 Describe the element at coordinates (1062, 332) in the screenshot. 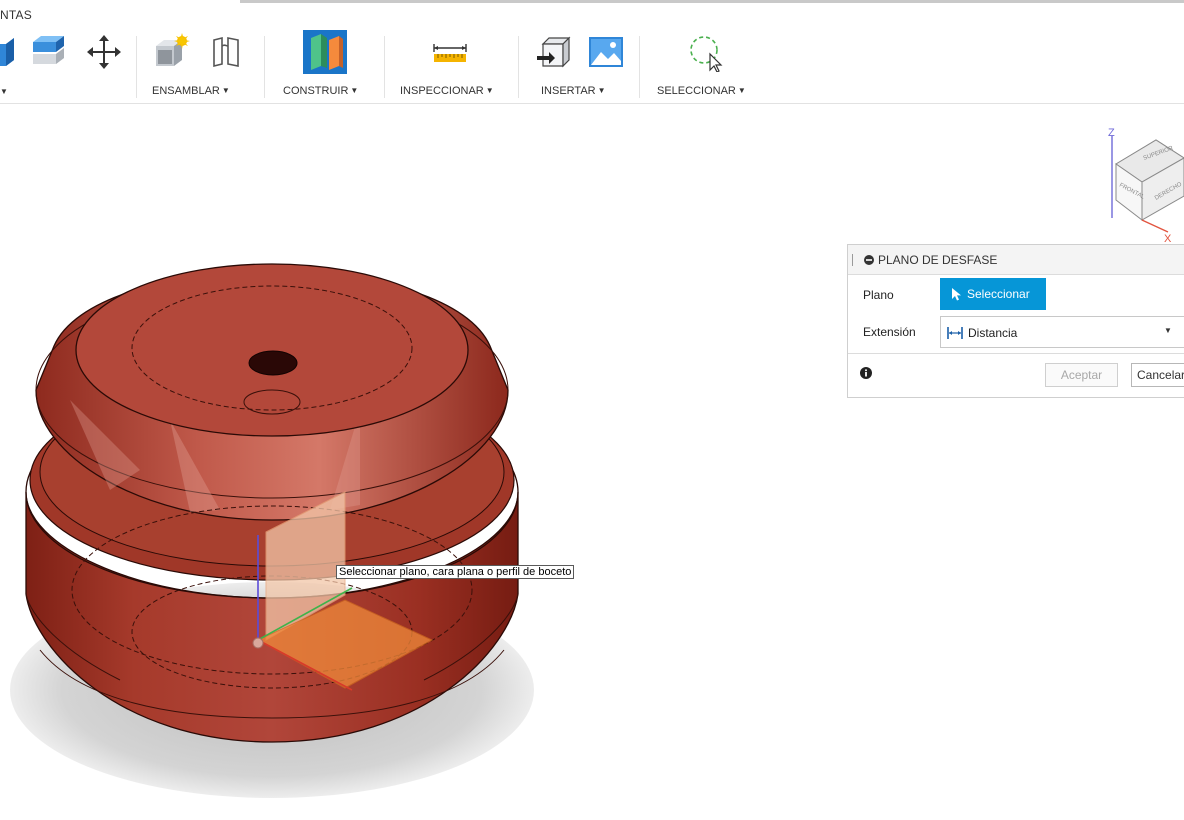

I see `extent-dropdown: Distancia ▼` at that location.